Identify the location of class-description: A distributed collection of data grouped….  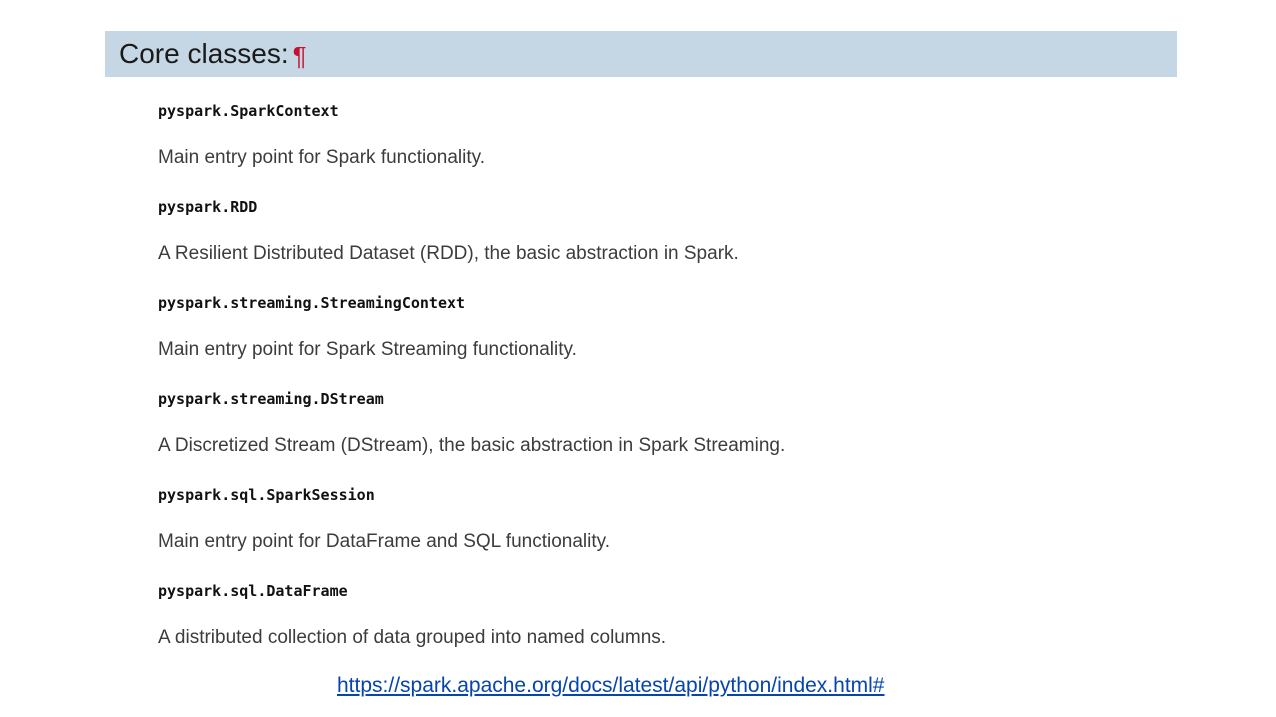
(412, 637).